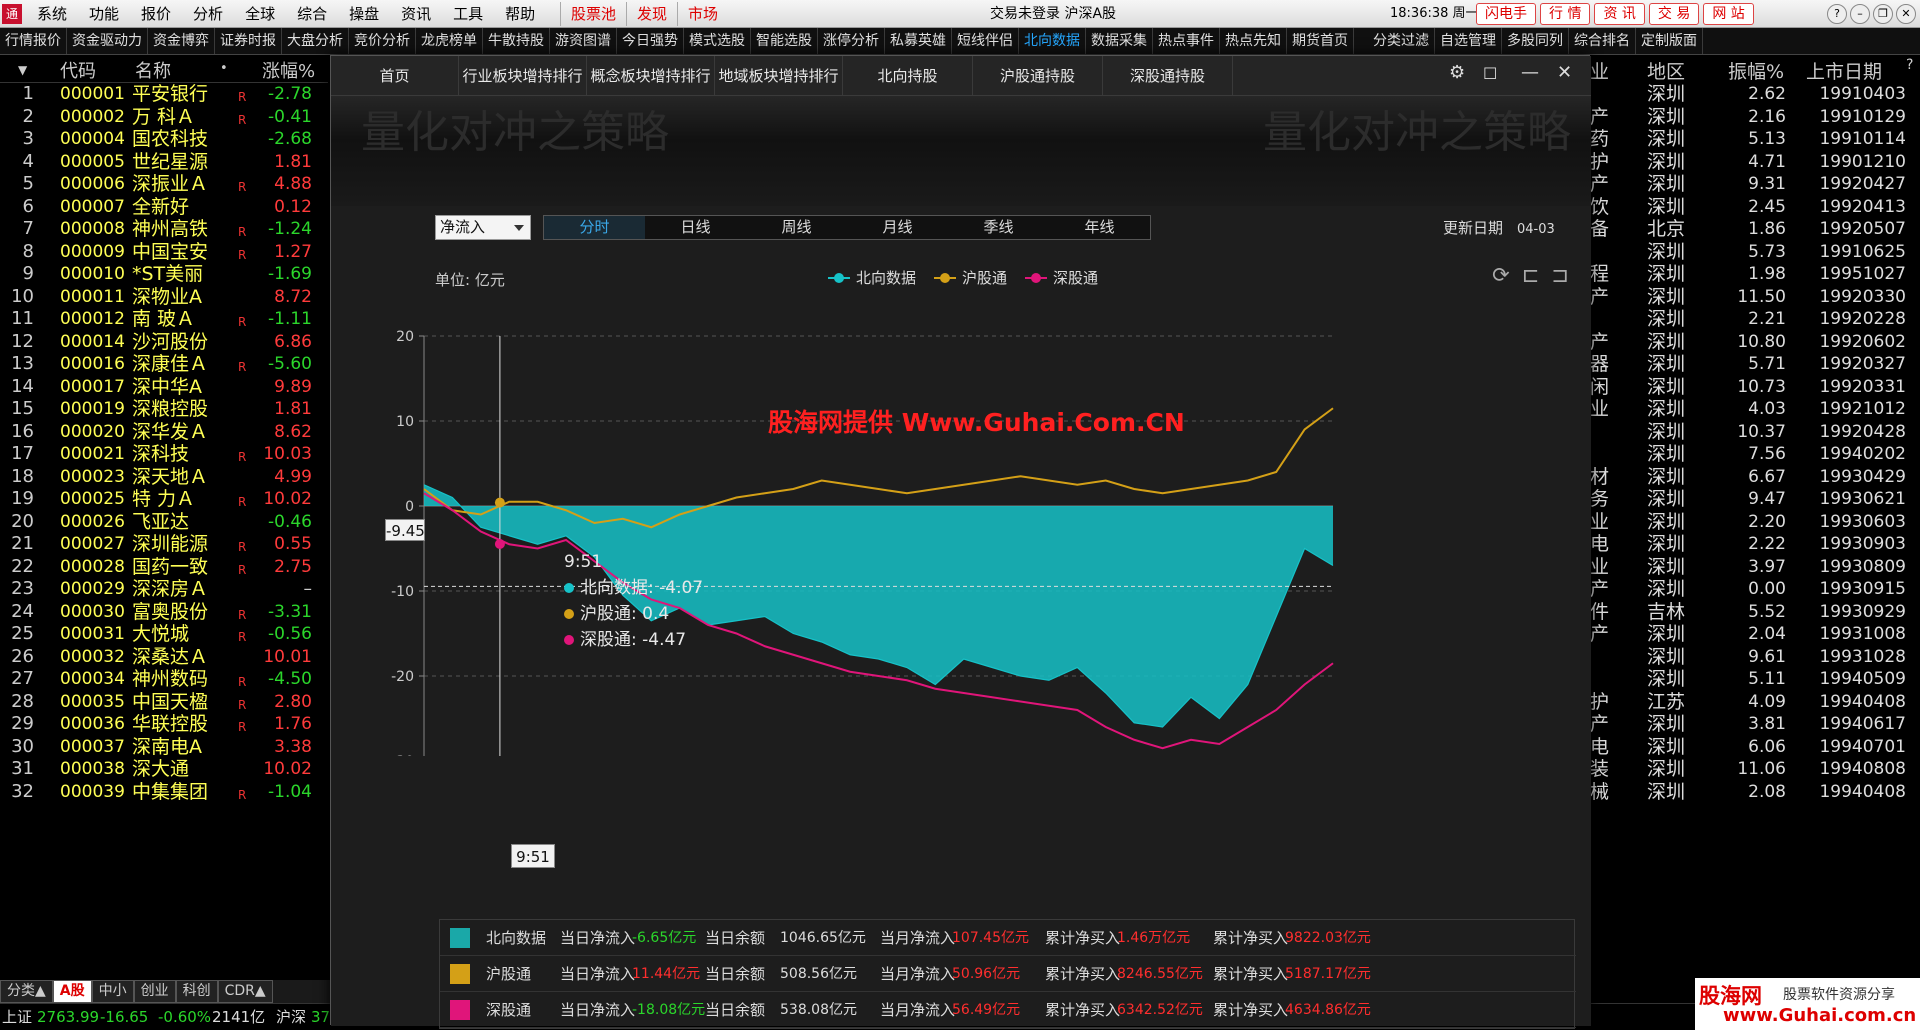 This screenshot has height=1030, width=1920. Describe the element at coordinates (164, 612) in the screenshot. I see `stock-row: 24 000030 富奥股份 R -3.31` at that location.